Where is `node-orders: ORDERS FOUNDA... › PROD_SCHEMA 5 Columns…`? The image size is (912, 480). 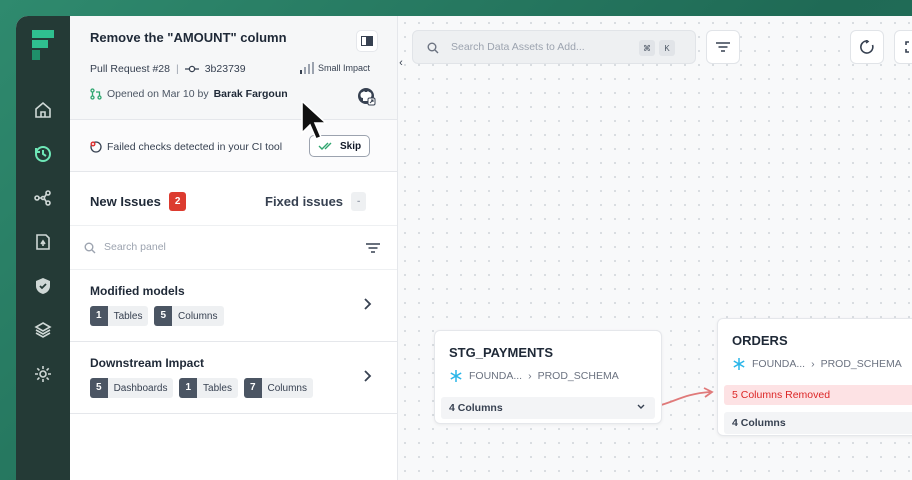
node-orders: ORDERS FOUNDA... › PROD_SCHEMA 5 Columns… is located at coordinates (814, 377).